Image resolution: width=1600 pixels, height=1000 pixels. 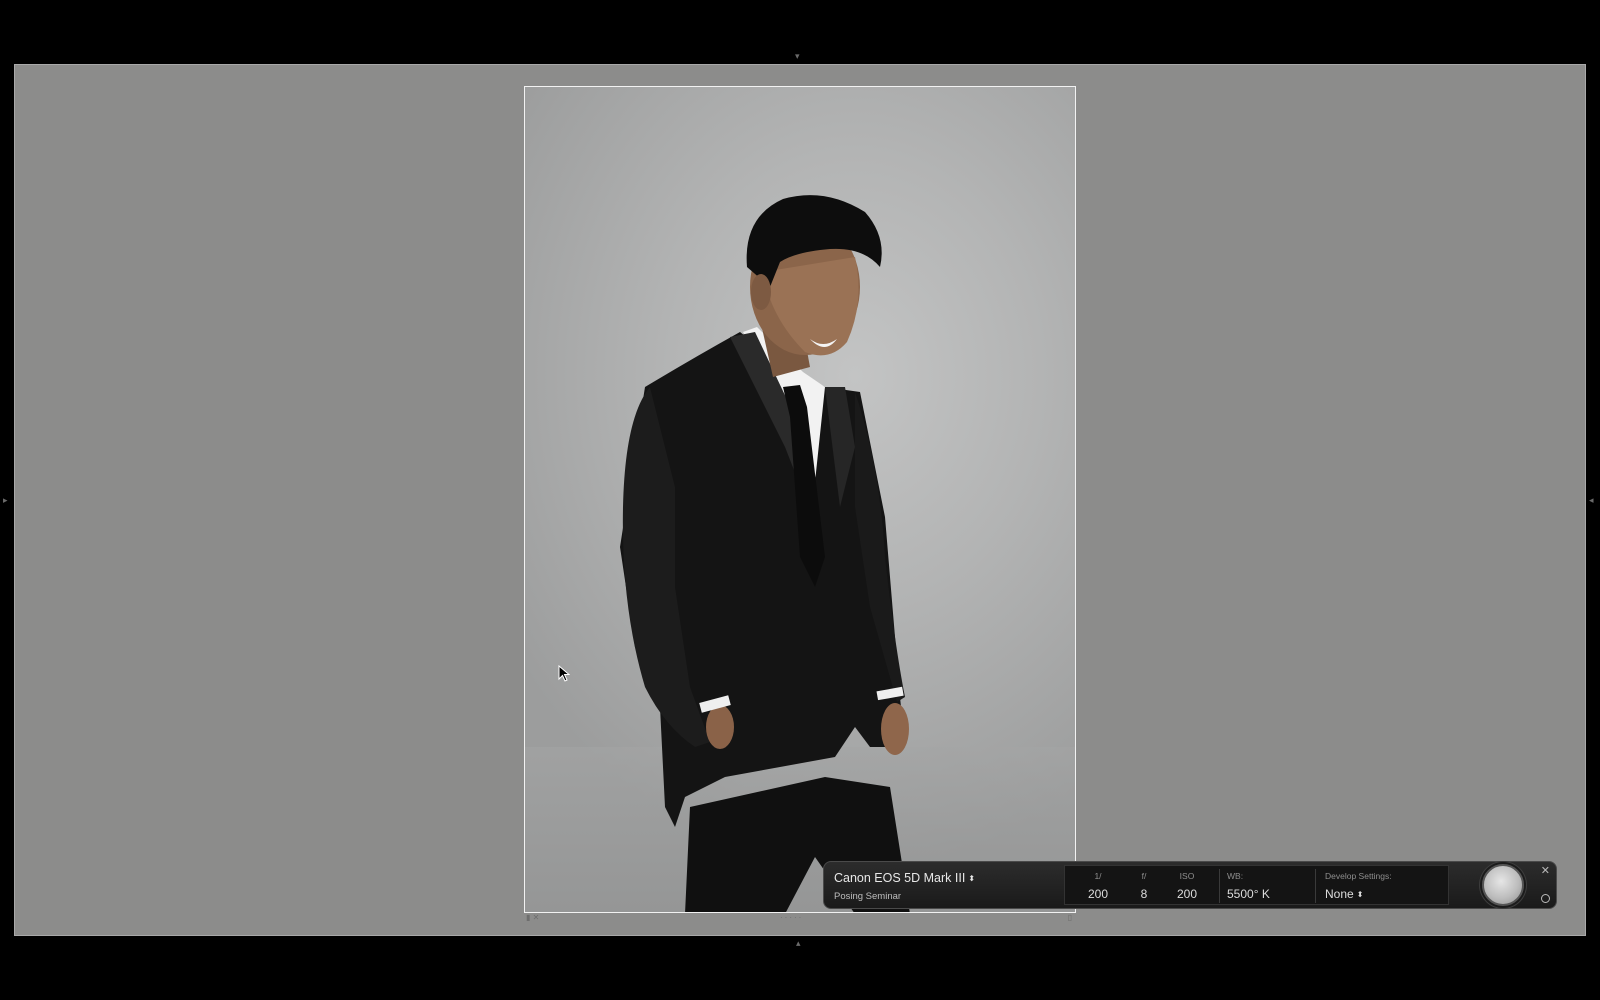 I want to click on tether-settings-icon, so click(x=1545, y=898).